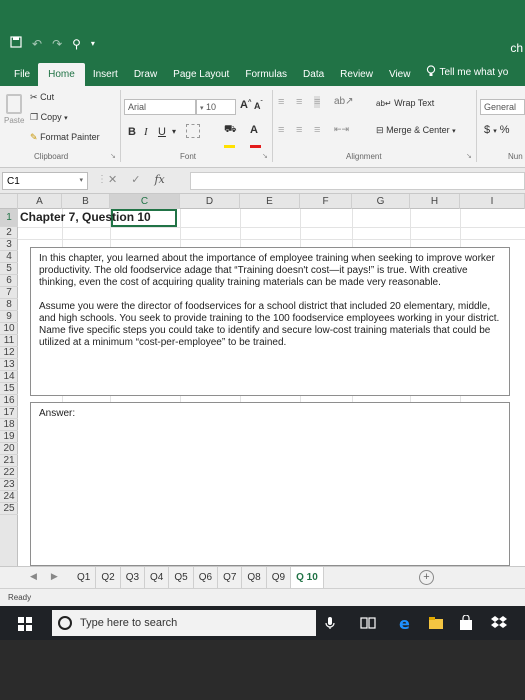 The image size is (525, 700). What do you see at coordinates (49, 117) in the screenshot?
I see `copy-button: ❐ Copy ▾` at bounding box center [49, 117].